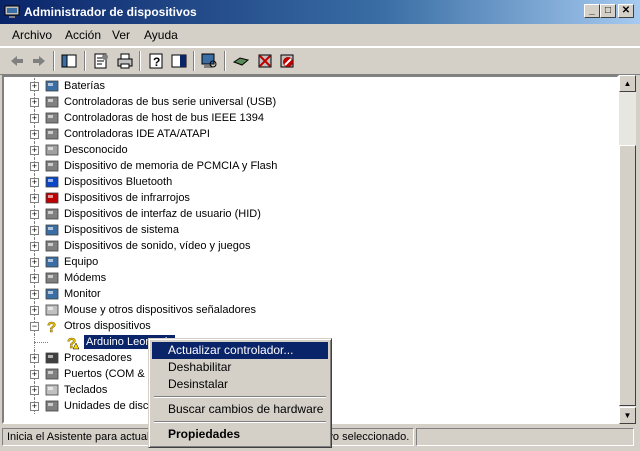  What do you see at coordinates (304, 150) in the screenshot?
I see `tree-category: + Desconocido` at bounding box center [304, 150].